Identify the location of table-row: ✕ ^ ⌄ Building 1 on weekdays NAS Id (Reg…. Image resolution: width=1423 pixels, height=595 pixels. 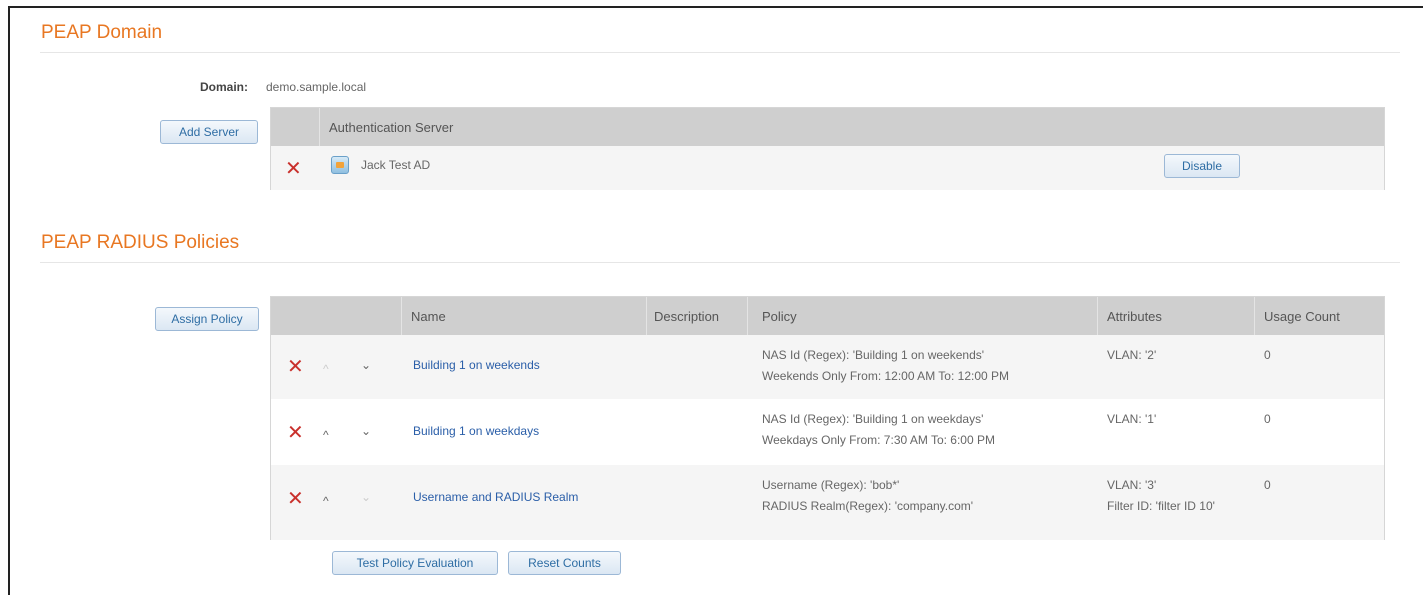
(827, 432).